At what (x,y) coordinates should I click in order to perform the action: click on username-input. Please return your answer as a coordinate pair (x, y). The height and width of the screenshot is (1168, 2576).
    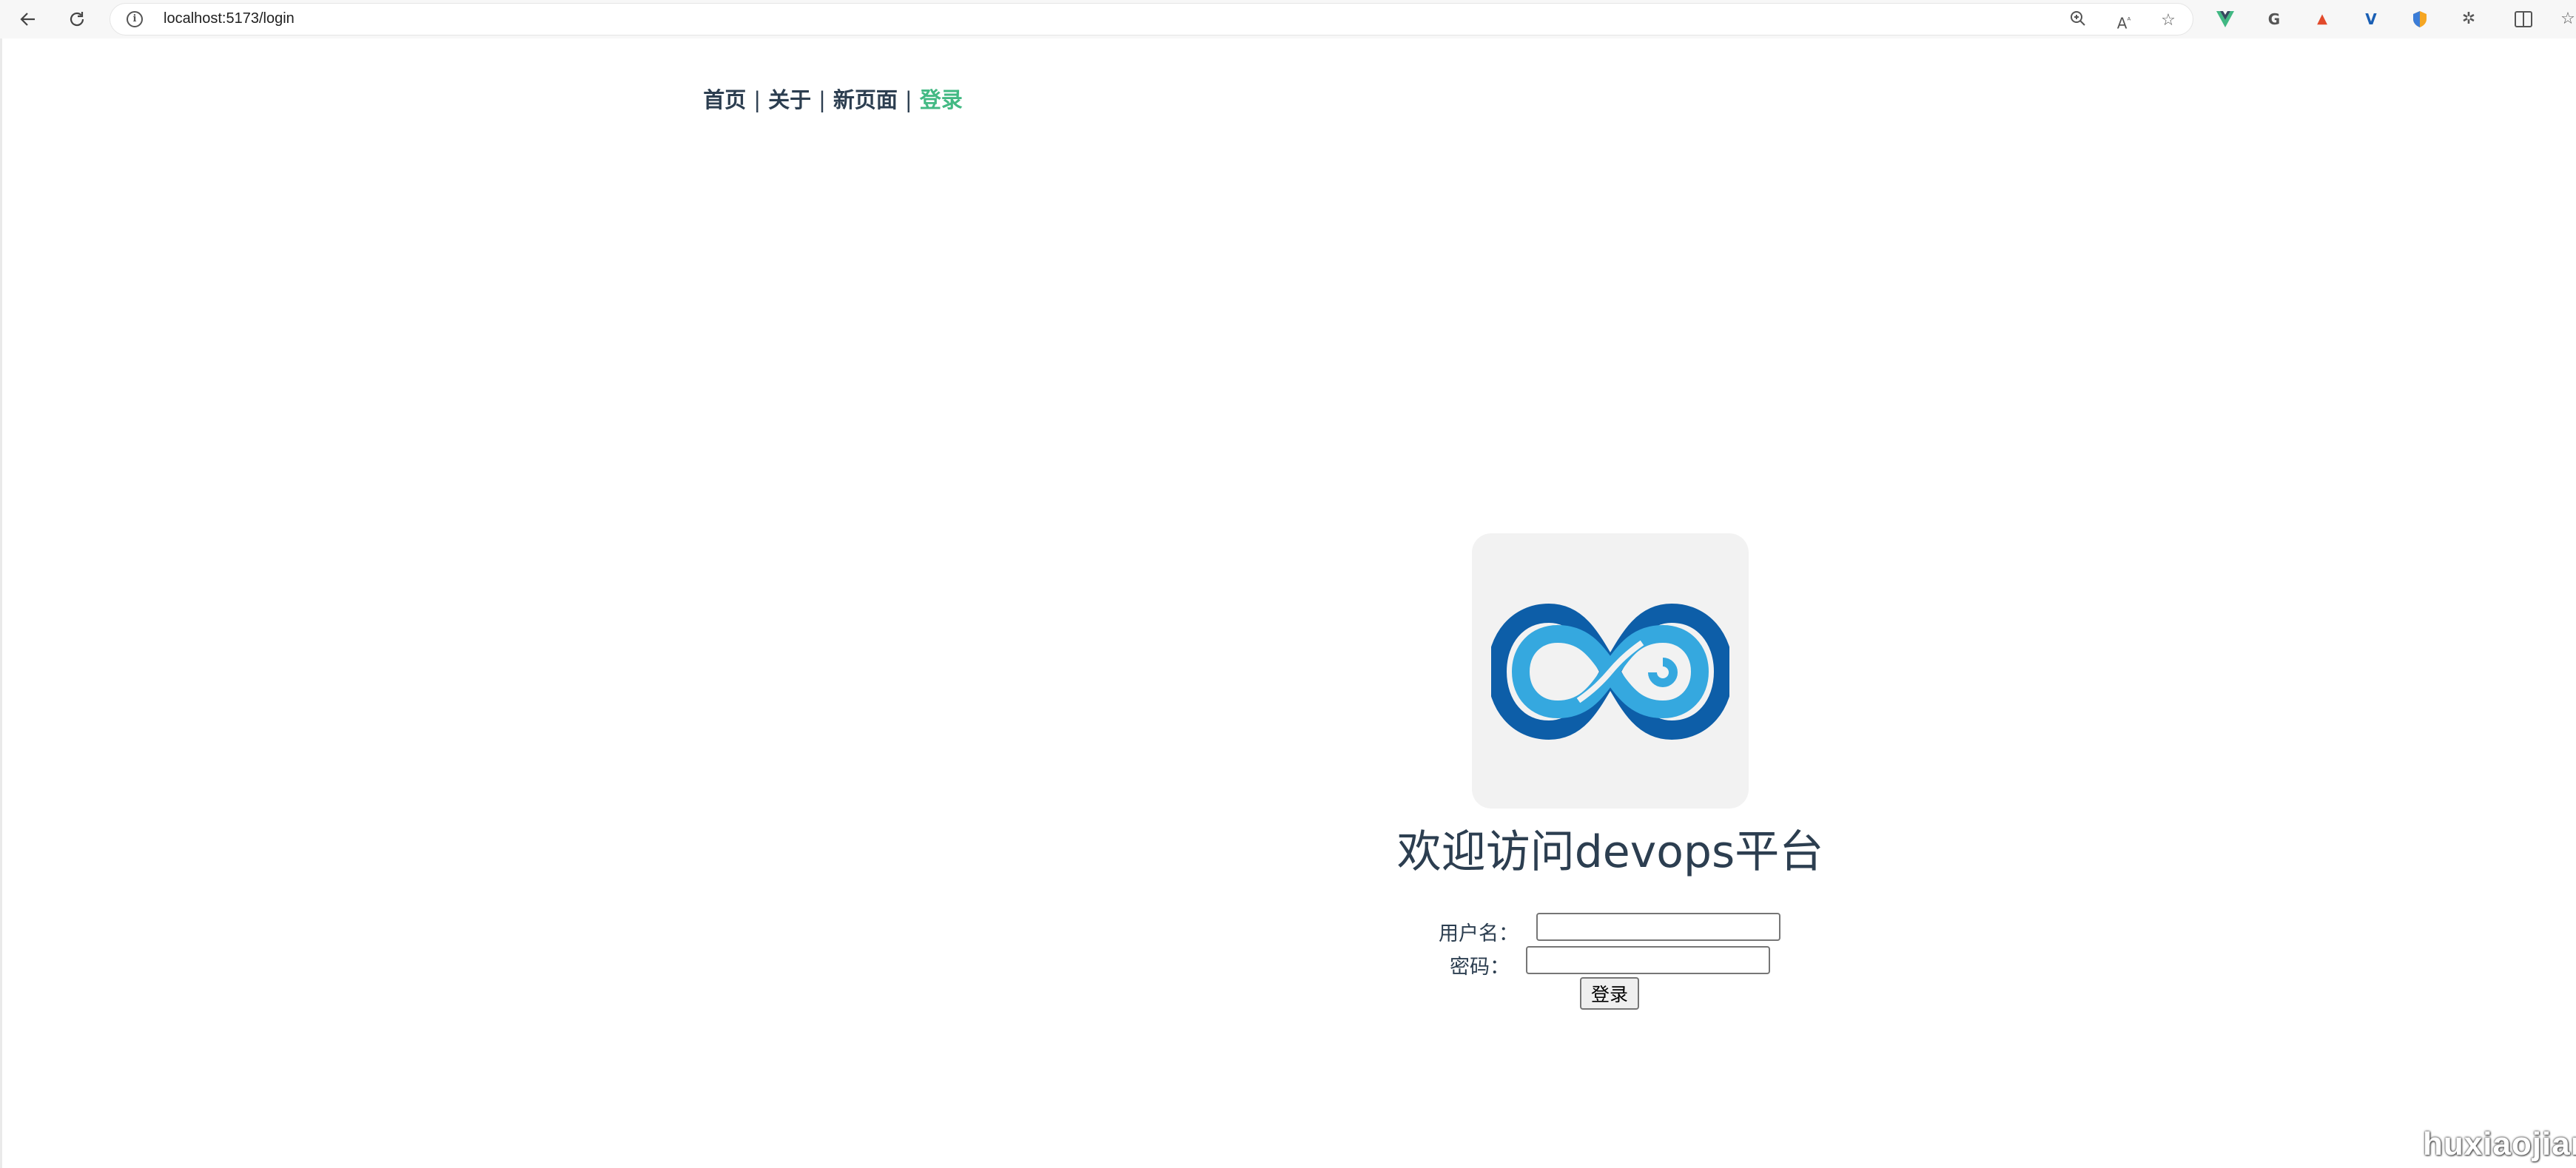
    Looking at the image, I should click on (1658, 927).